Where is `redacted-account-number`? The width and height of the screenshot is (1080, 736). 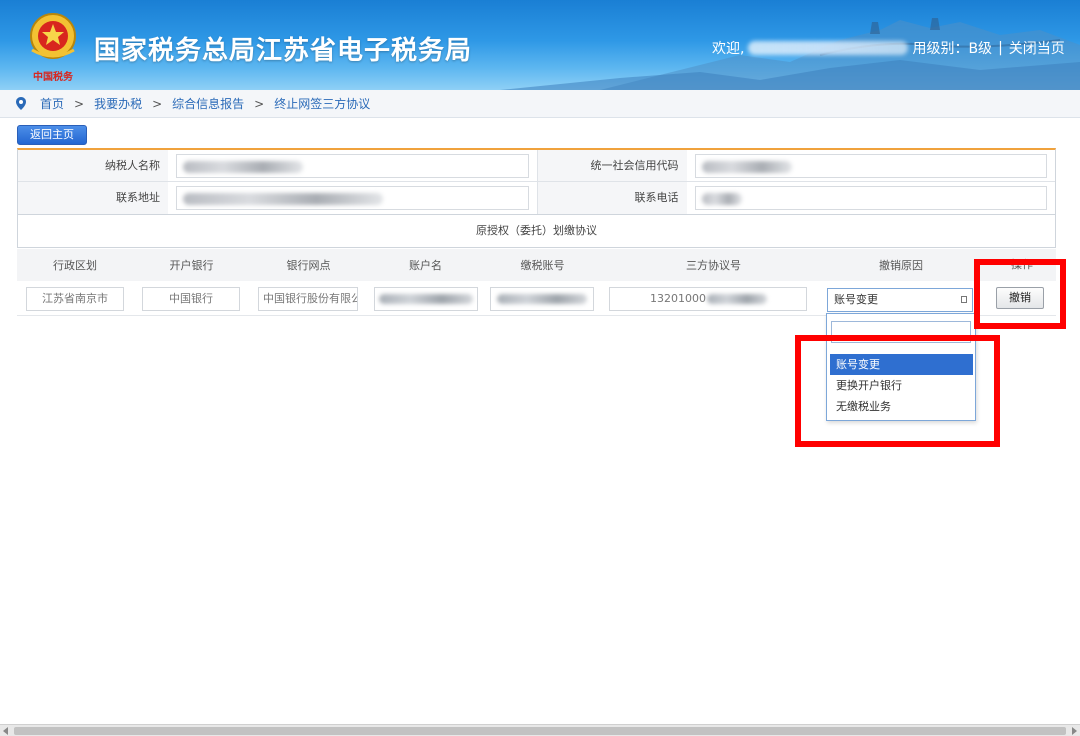 redacted-account-number is located at coordinates (542, 299).